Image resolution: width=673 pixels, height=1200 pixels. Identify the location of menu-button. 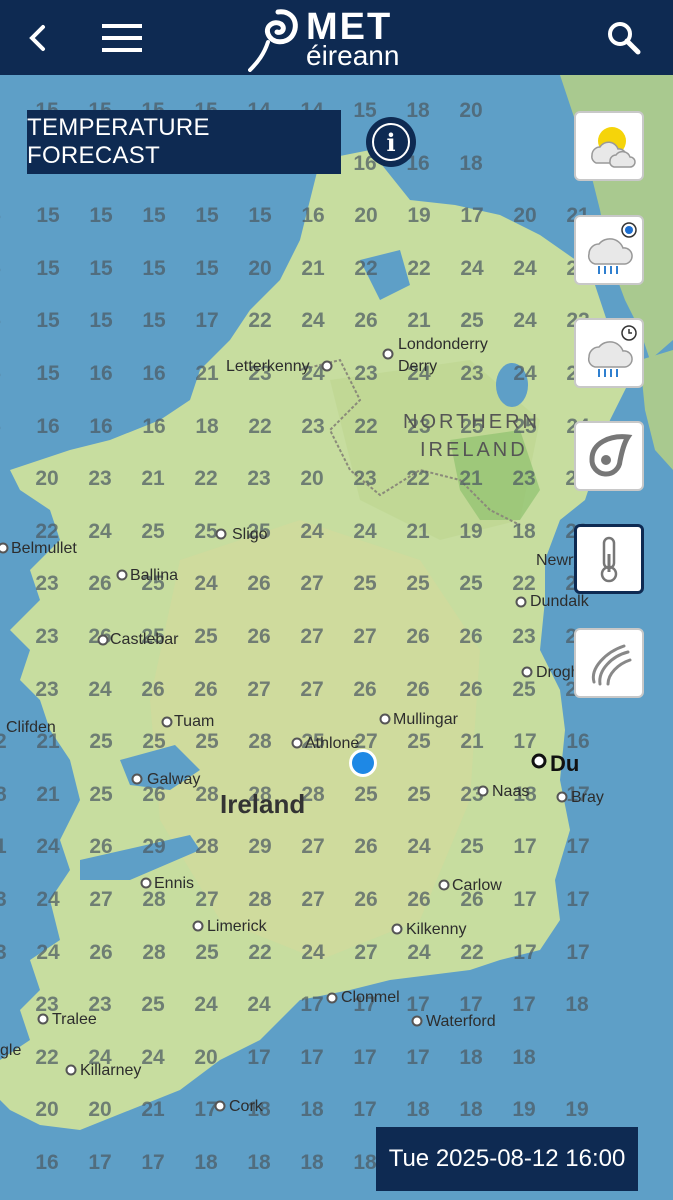
(121, 37).